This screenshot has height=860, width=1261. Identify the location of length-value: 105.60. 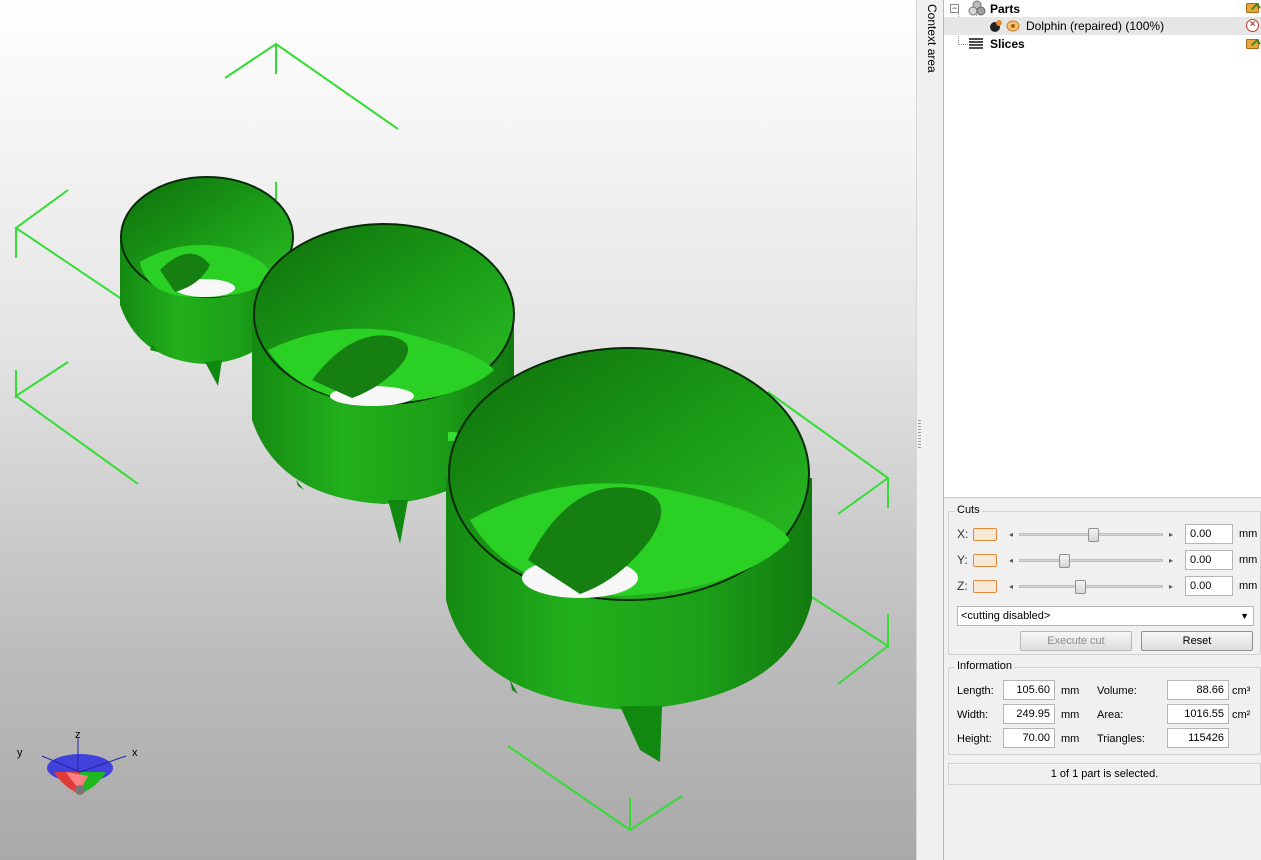
(1029, 690).